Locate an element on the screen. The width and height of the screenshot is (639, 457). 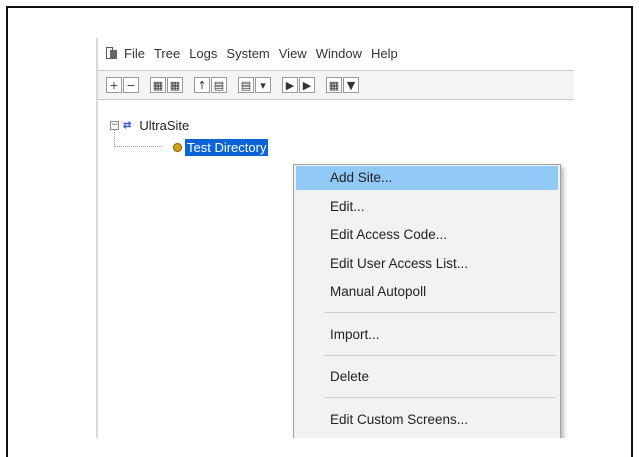
toolbar: + − ▦ ▦ ↑ ▤ ▤ ▾ ▶ ▶ ▦ ▼ is located at coordinates (336, 85).